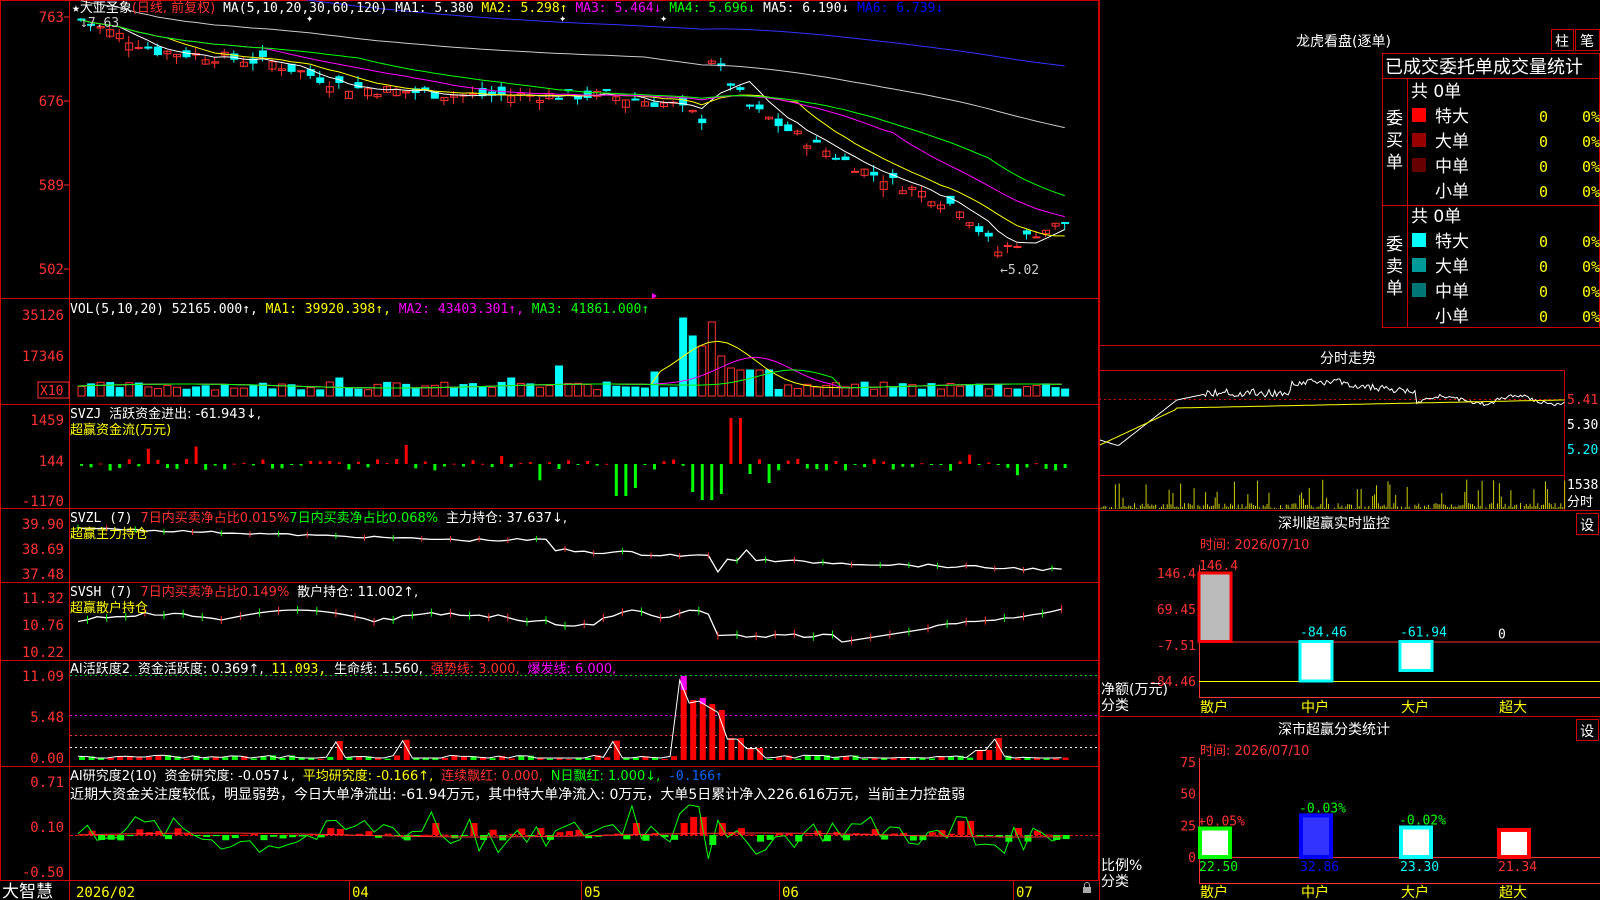 The width and height of the screenshot is (1600, 900). I want to click on intraday-avg-line, so click(1332, 422).